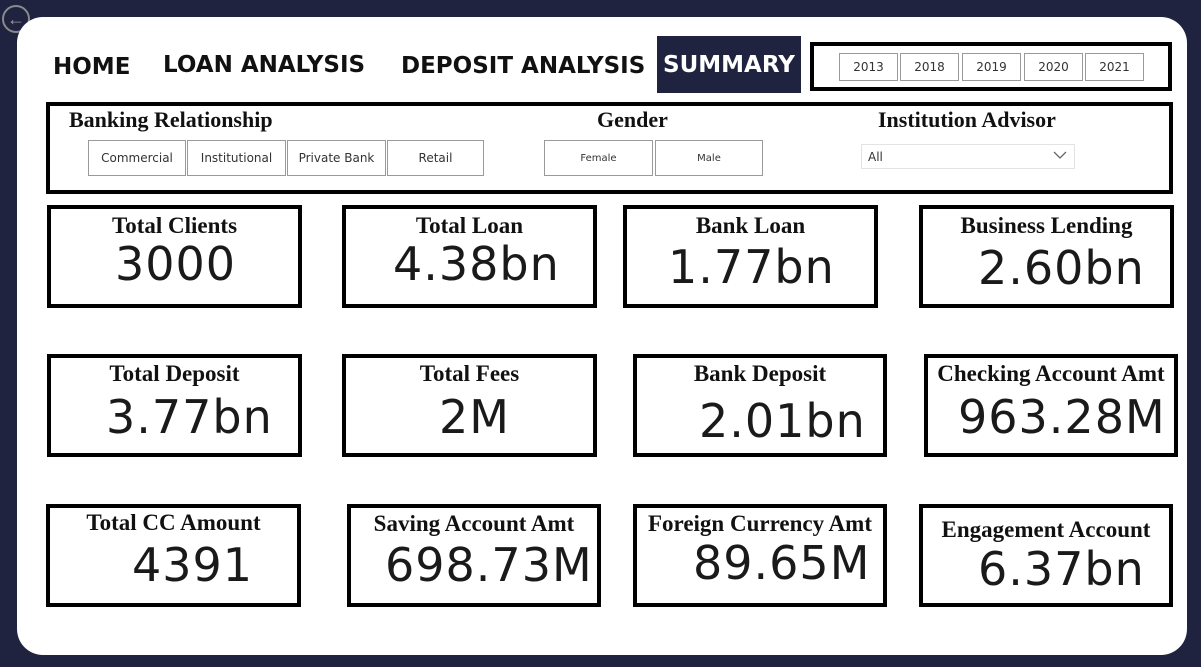 This screenshot has width=1201, height=667. What do you see at coordinates (1060, 156) in the screenshot?
I see `chevron-down-icon` at bounding box center [1060, 156].